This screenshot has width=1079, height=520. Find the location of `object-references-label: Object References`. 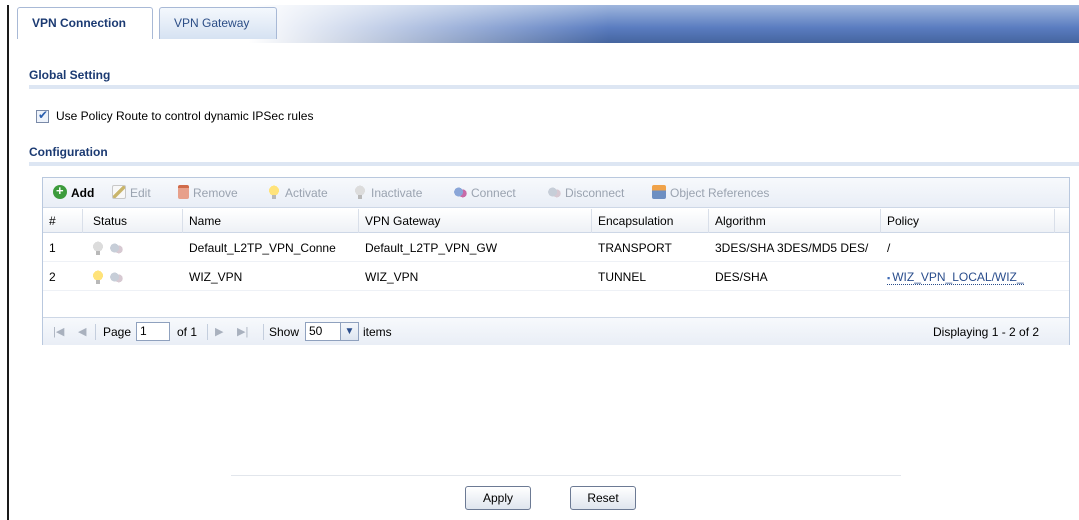

object-references-label: Object References is located at coordinates (720, 193).